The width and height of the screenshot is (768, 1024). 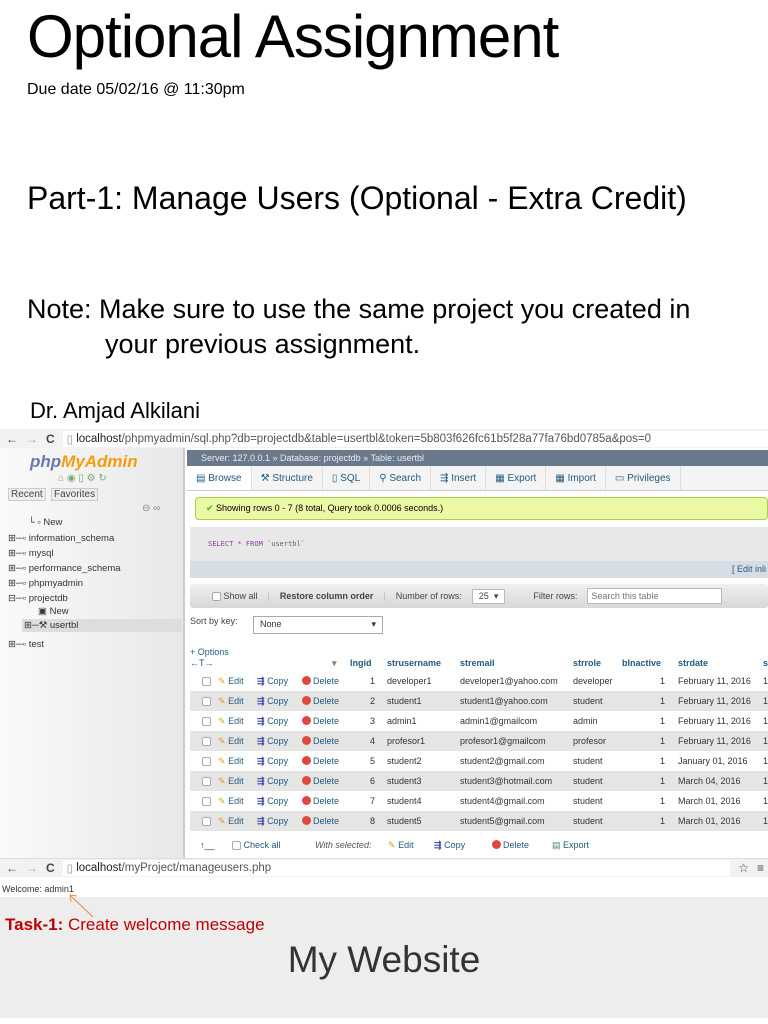 I want to click on number-of-rows-select: 25 ▾, so click(x=488, y=596).